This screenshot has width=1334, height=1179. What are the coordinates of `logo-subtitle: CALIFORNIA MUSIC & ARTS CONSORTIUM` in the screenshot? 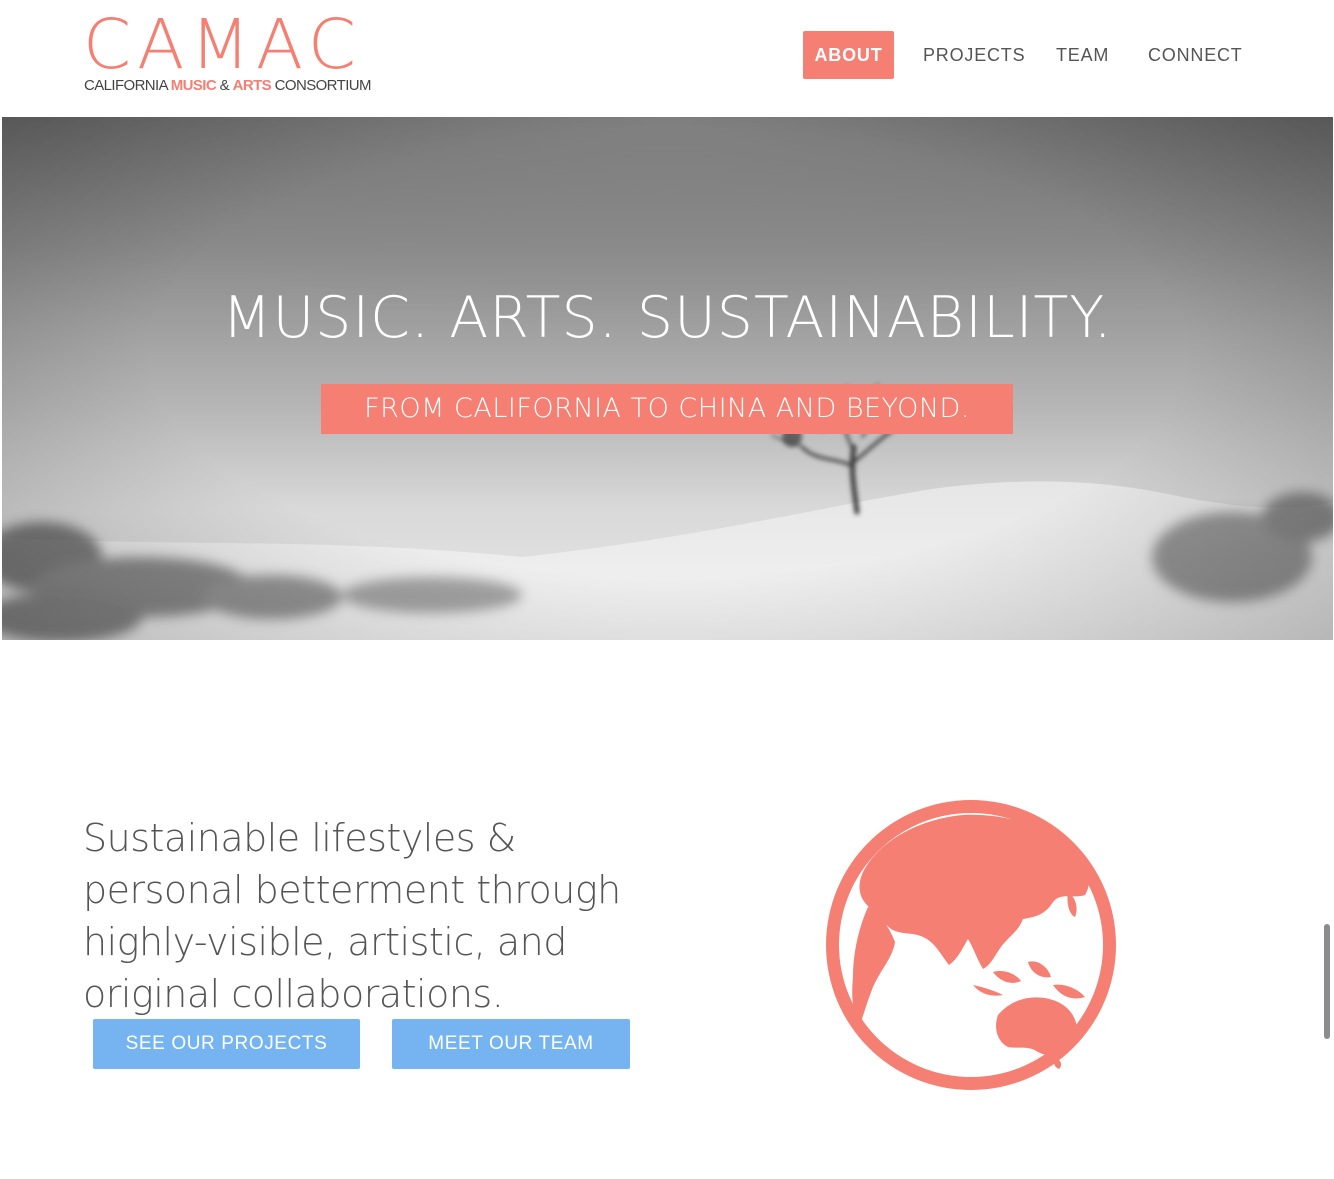 It's located at (227, 86).